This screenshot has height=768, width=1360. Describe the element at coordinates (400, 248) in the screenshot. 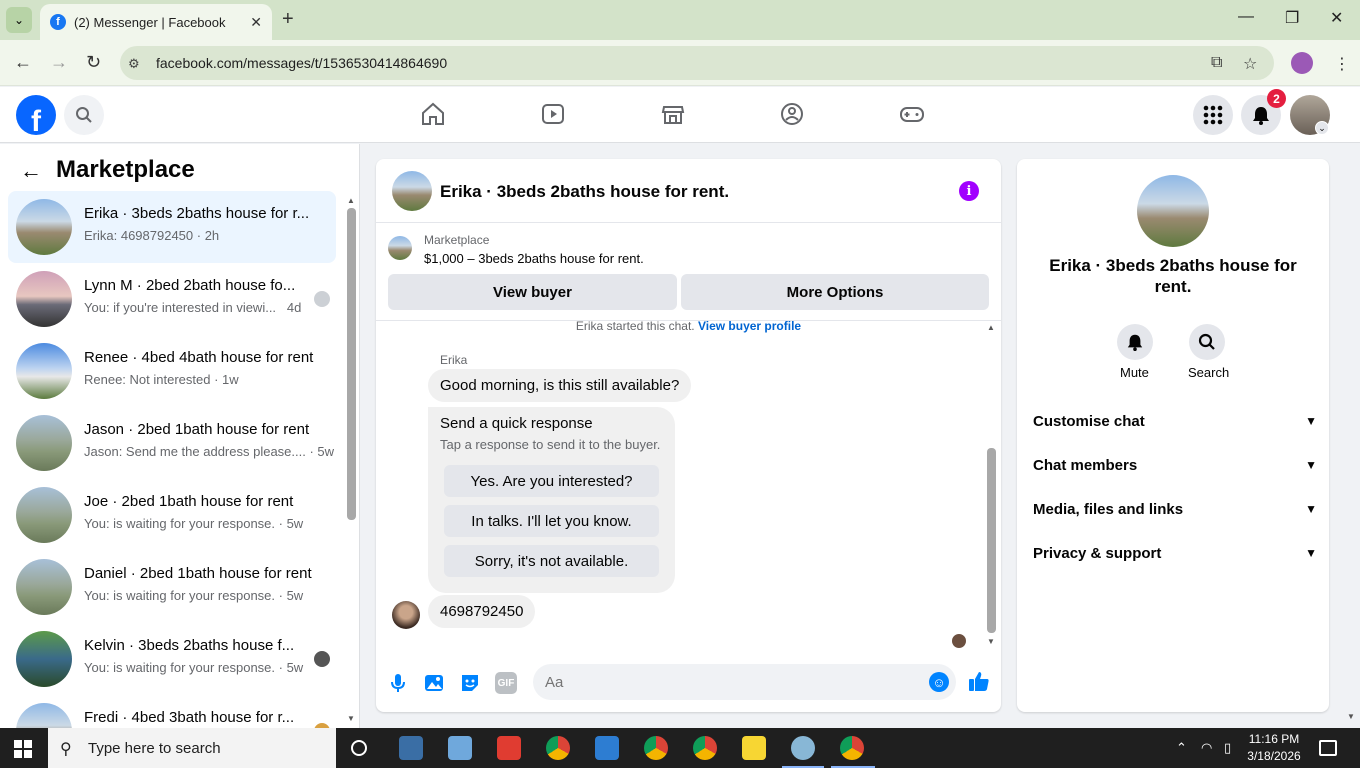

I see `listing-thumbnail` at that location.